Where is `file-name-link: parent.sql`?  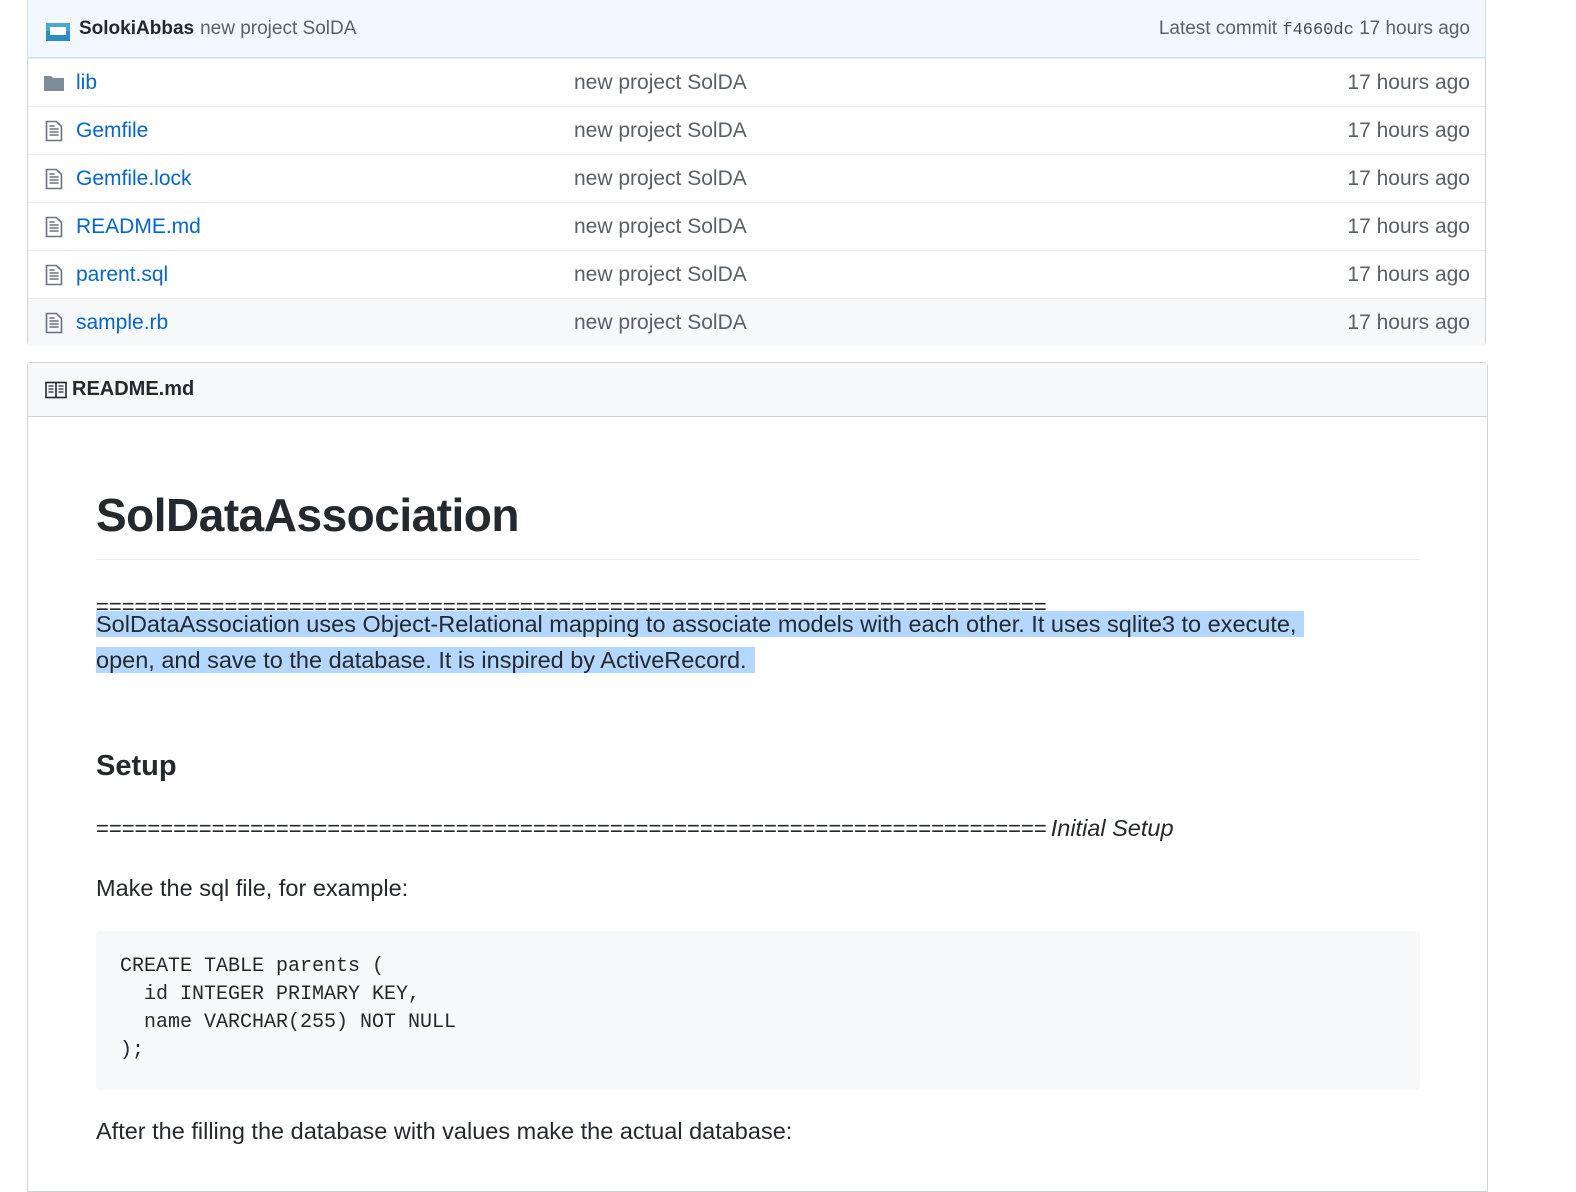
file-name-link: parent.sql is located at coordinates (325, 275).